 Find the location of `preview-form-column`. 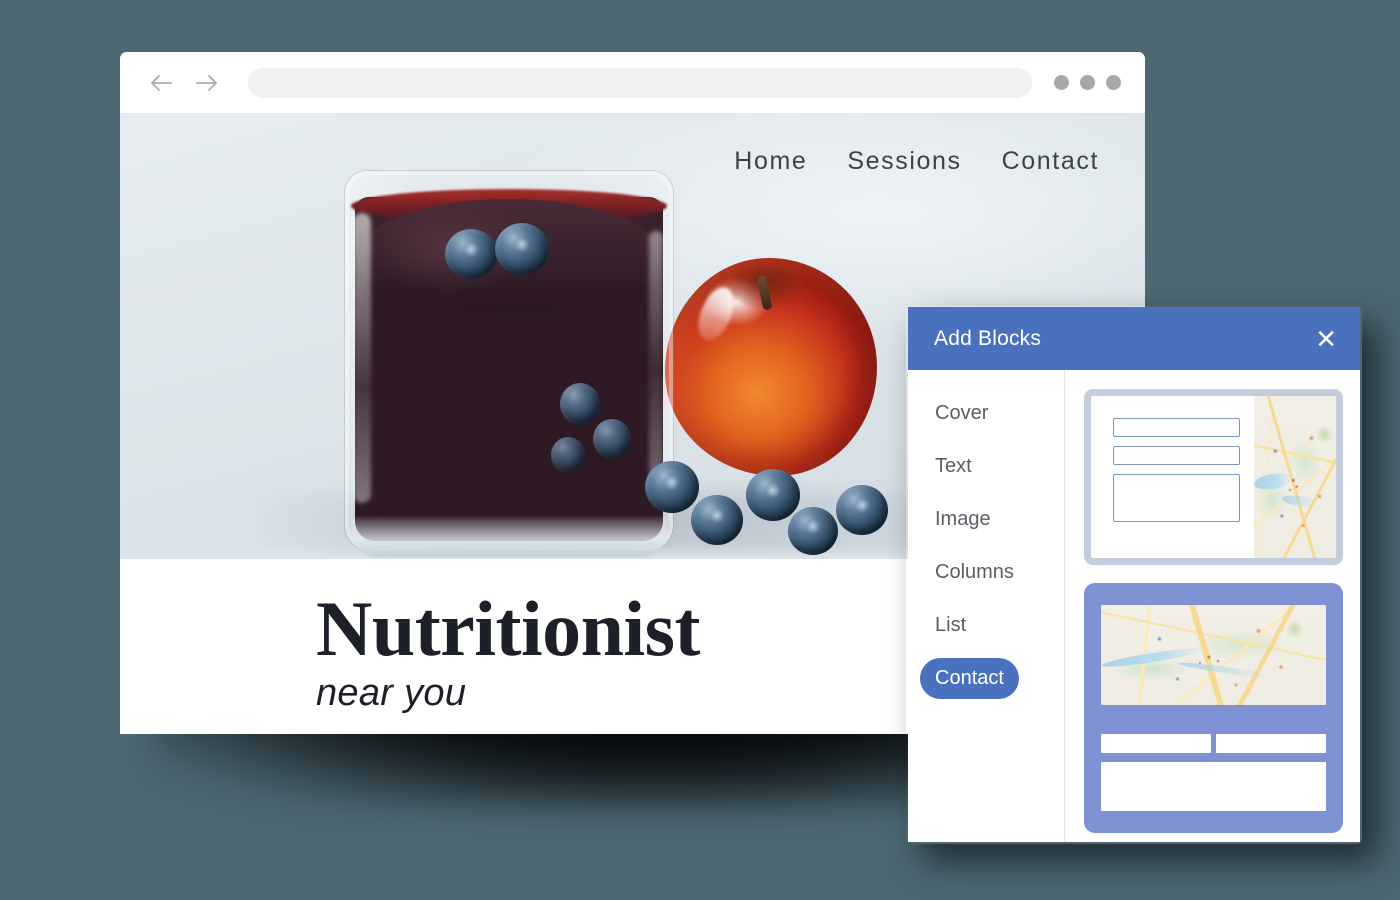

preview-form-column is located at coordinates (1172, 477).